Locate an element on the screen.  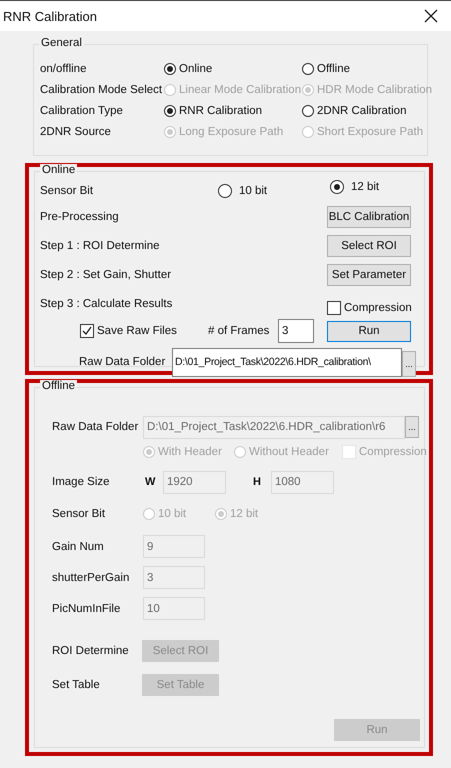
check-icon is located at coordinates (87, 331).